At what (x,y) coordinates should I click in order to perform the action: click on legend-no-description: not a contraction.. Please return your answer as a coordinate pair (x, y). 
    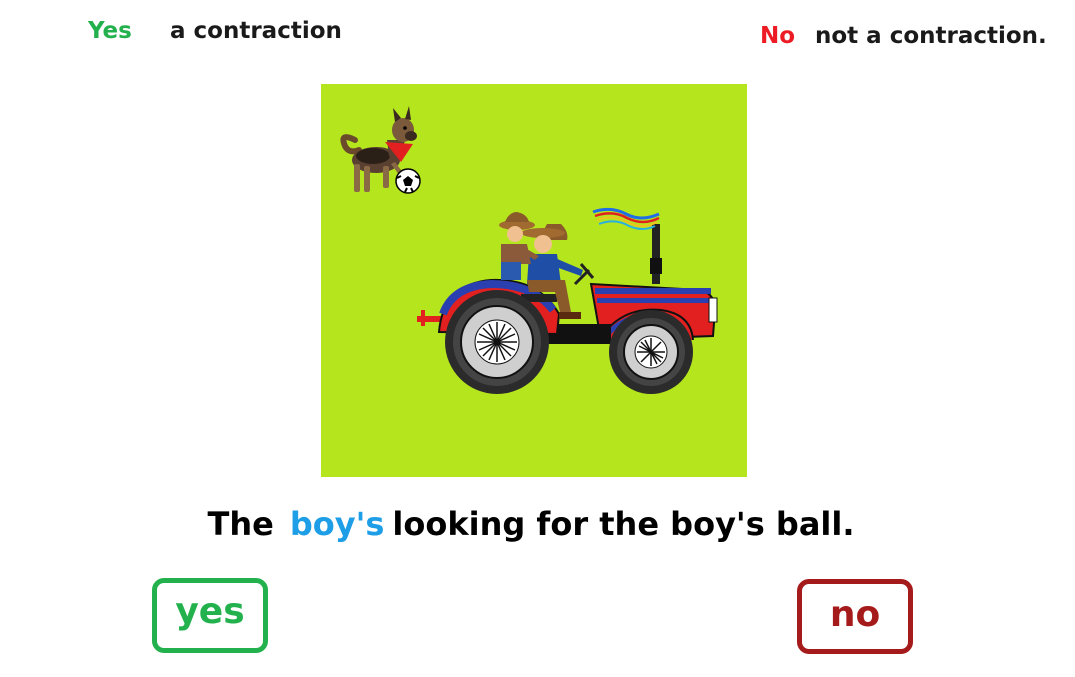
    Looking at the image, I should click on (931, 36).